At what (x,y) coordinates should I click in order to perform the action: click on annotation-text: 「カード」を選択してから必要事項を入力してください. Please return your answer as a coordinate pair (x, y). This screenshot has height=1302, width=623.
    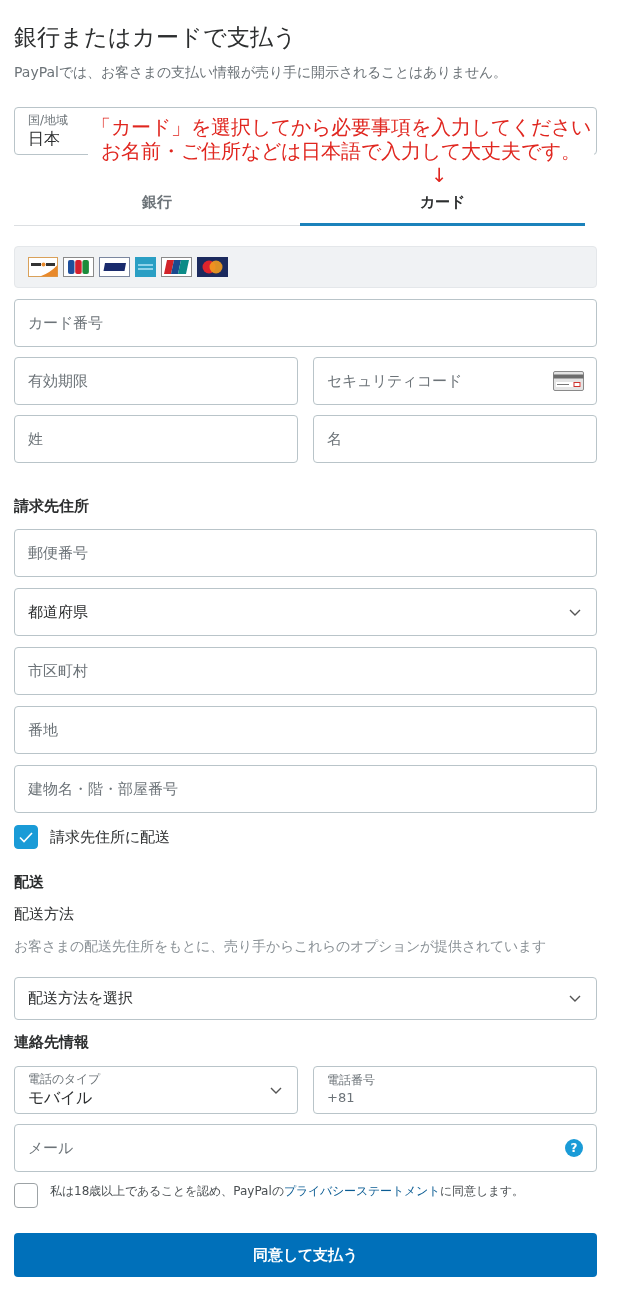
    Looking at the image, I should click on (341, 128).